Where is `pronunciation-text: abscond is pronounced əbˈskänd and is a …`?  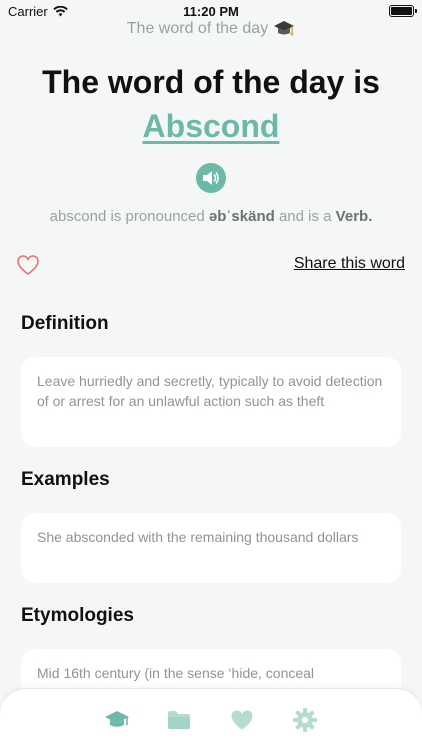
pronunciation-text: abscond is pronounced əbˈskänd and is a … is located at coordinates (211, 216).